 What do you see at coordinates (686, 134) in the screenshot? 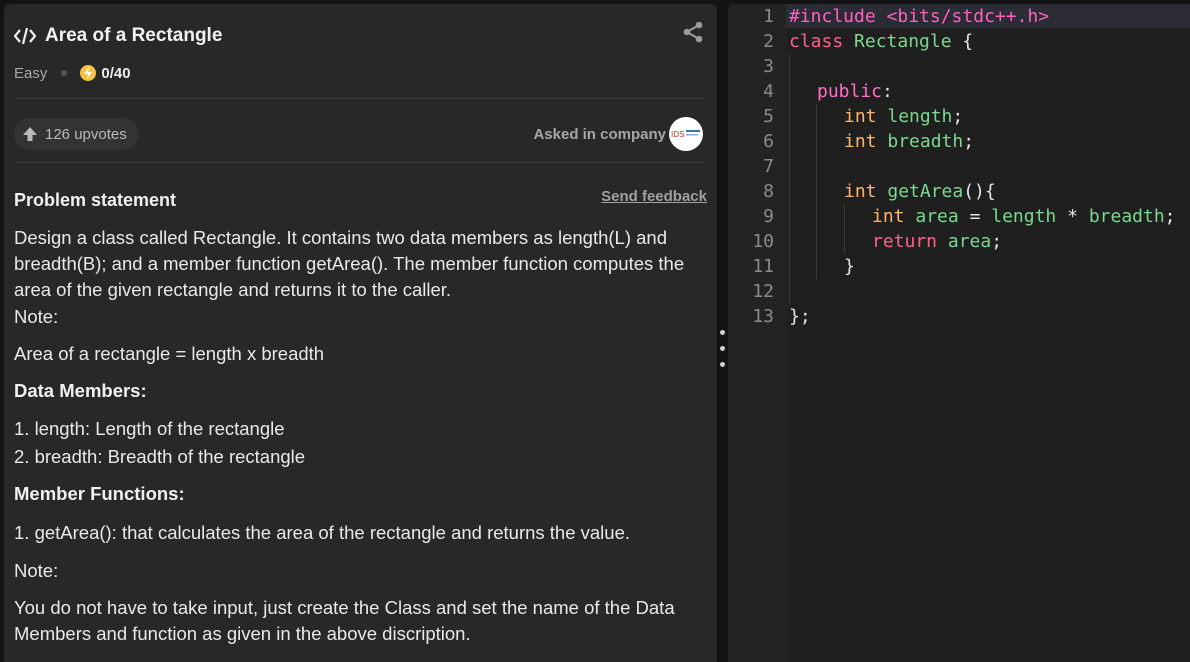
I see `company-logo: IDS` at bounding box center [686, 134].